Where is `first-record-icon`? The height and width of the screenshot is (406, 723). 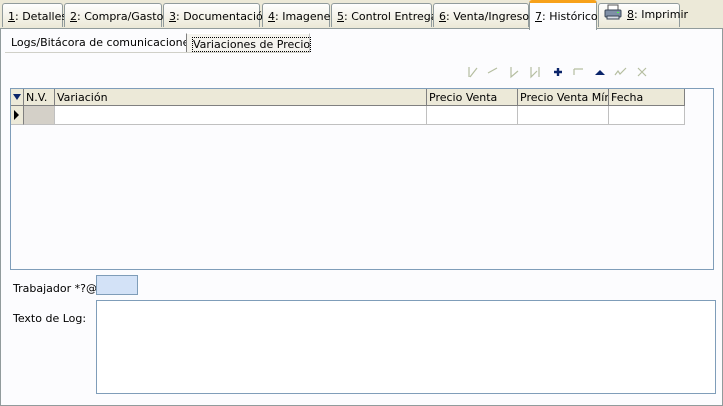 first-record-icon is located at coordinates (473, 72).